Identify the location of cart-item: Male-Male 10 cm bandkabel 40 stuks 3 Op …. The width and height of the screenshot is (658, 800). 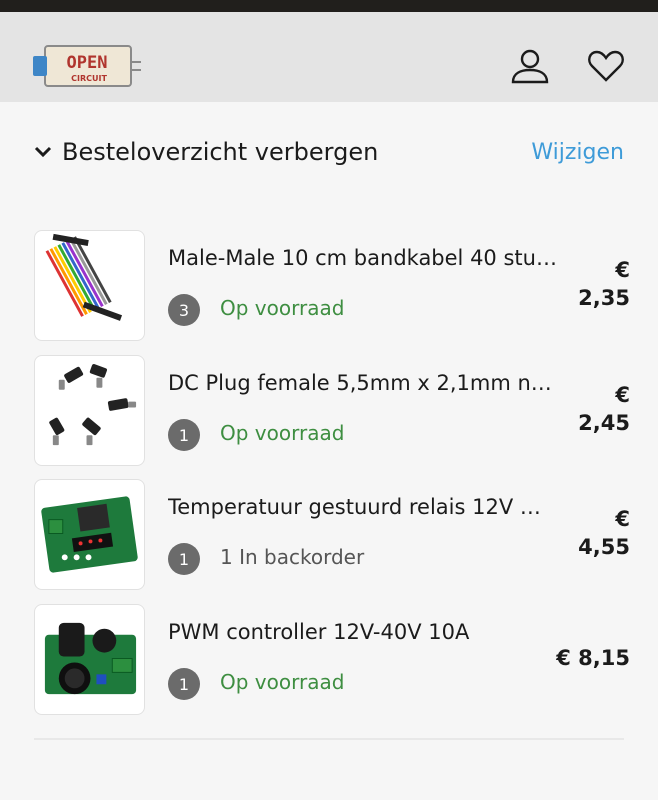
(332, 286).